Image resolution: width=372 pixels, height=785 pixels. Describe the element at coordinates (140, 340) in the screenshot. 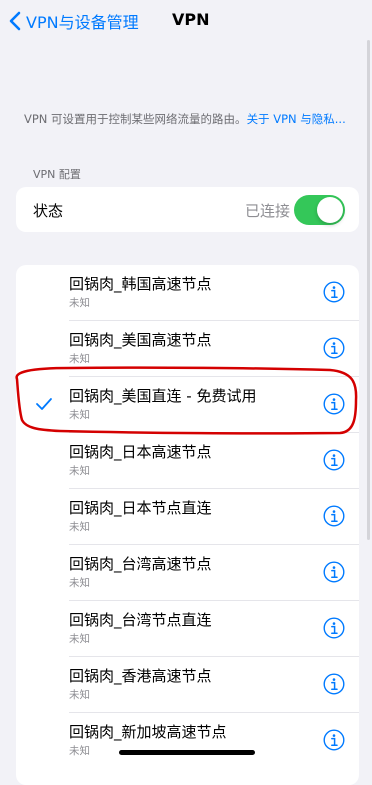

I see `vpn-item-name: 回锅肉_美国高速节点` at that location.